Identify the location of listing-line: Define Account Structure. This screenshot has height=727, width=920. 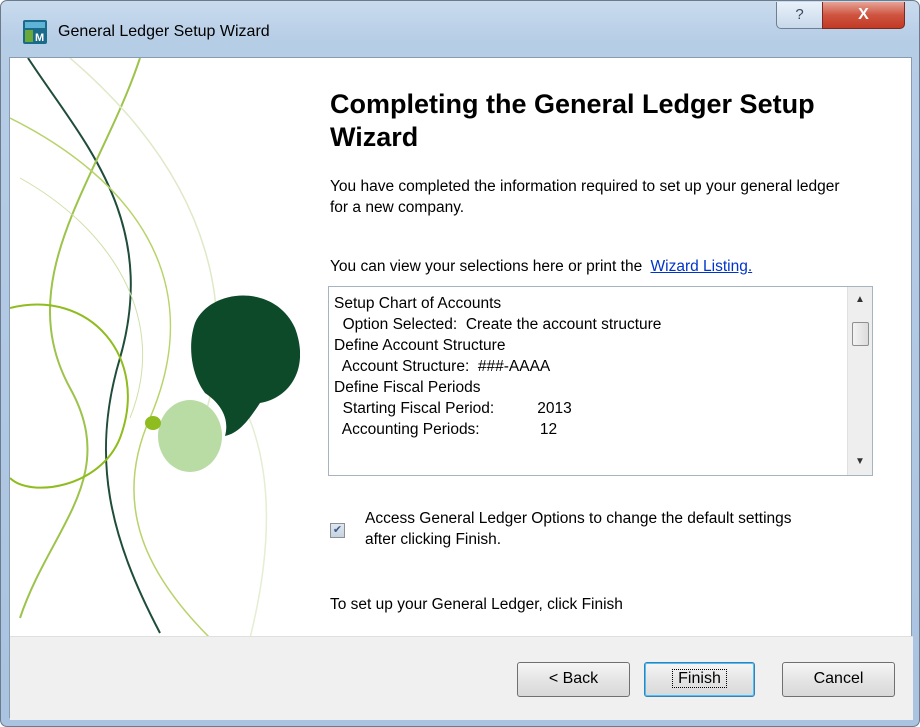
(420, 345).